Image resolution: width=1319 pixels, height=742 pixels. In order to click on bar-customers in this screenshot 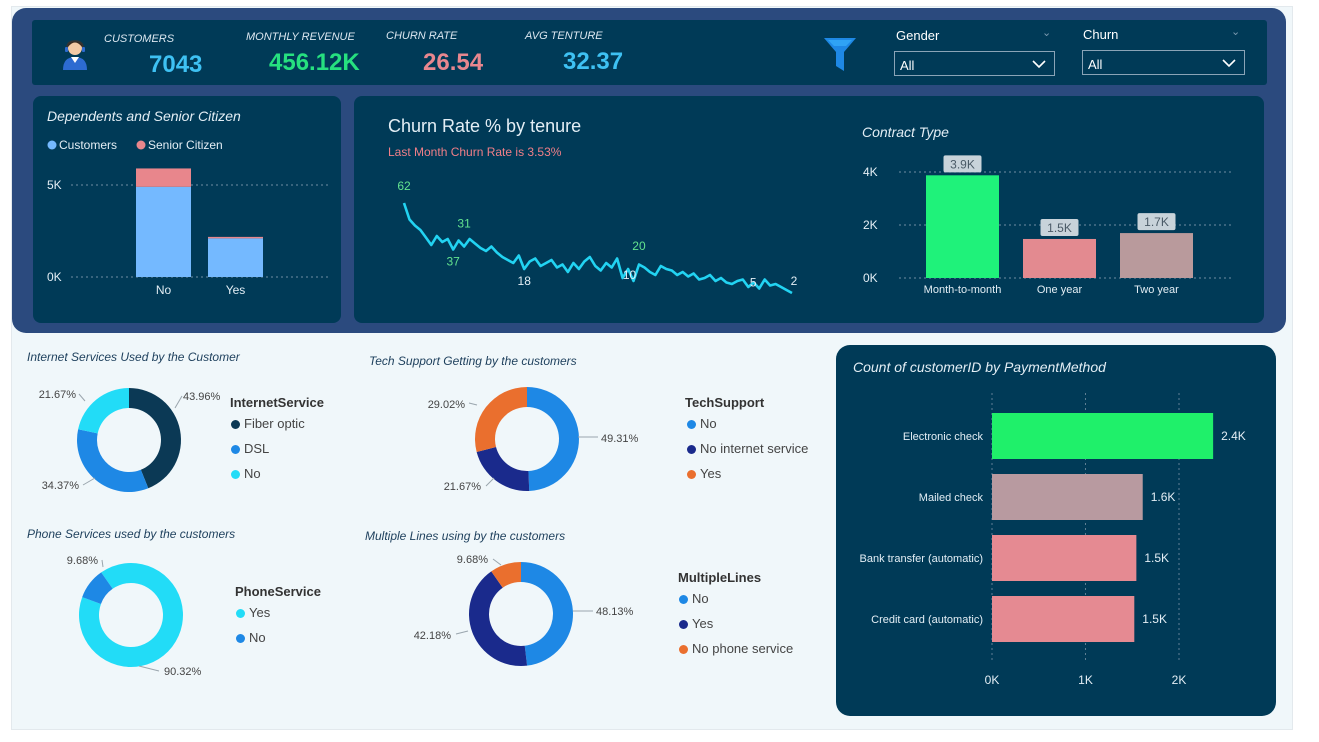, I will do `click(163, 231)`.